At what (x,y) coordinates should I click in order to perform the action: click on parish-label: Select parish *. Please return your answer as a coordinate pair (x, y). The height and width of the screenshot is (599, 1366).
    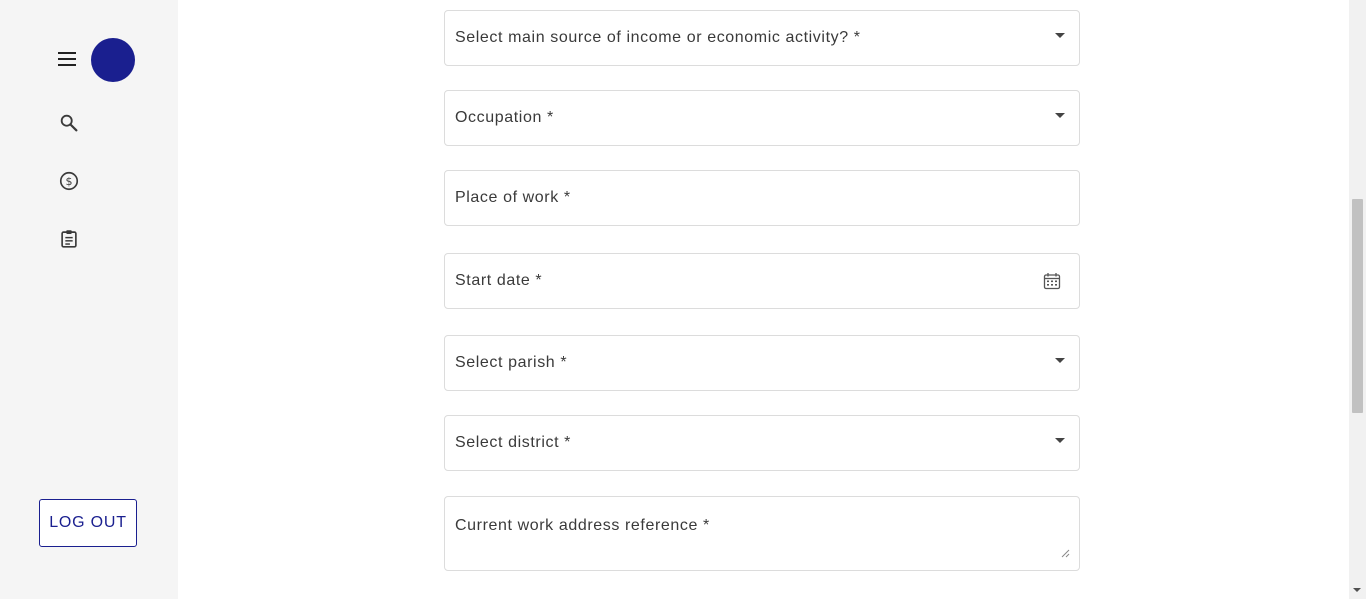
    Looking at the image, I should click on (511, 362).